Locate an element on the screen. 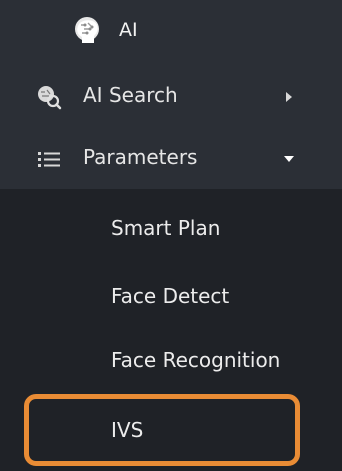 The width and height of the screenshot is (342, 471). submenu-item-face-recognition: Face Recognition is located at coordinates (171, 360).